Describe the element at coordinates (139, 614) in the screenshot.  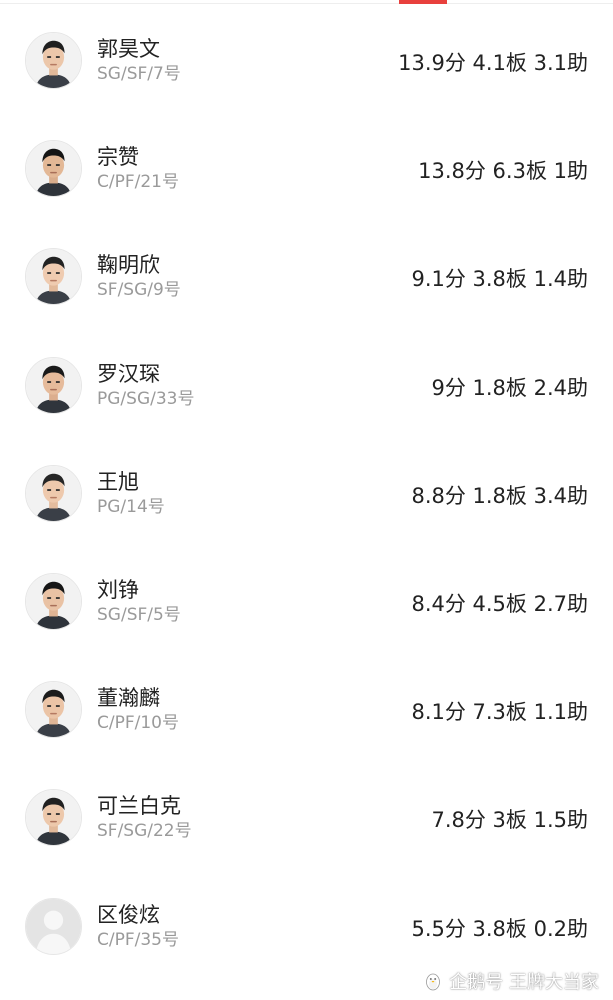
I see `player-position-number: SG/SF/5号` at that location.